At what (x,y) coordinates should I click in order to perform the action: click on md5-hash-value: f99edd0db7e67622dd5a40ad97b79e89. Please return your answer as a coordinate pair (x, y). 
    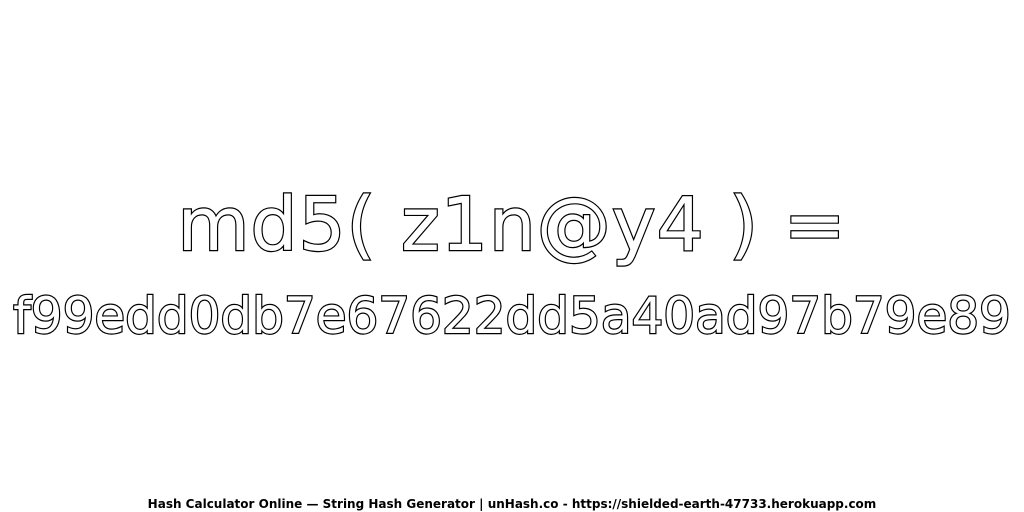
    Looking at the image, I should click on (512, 316).